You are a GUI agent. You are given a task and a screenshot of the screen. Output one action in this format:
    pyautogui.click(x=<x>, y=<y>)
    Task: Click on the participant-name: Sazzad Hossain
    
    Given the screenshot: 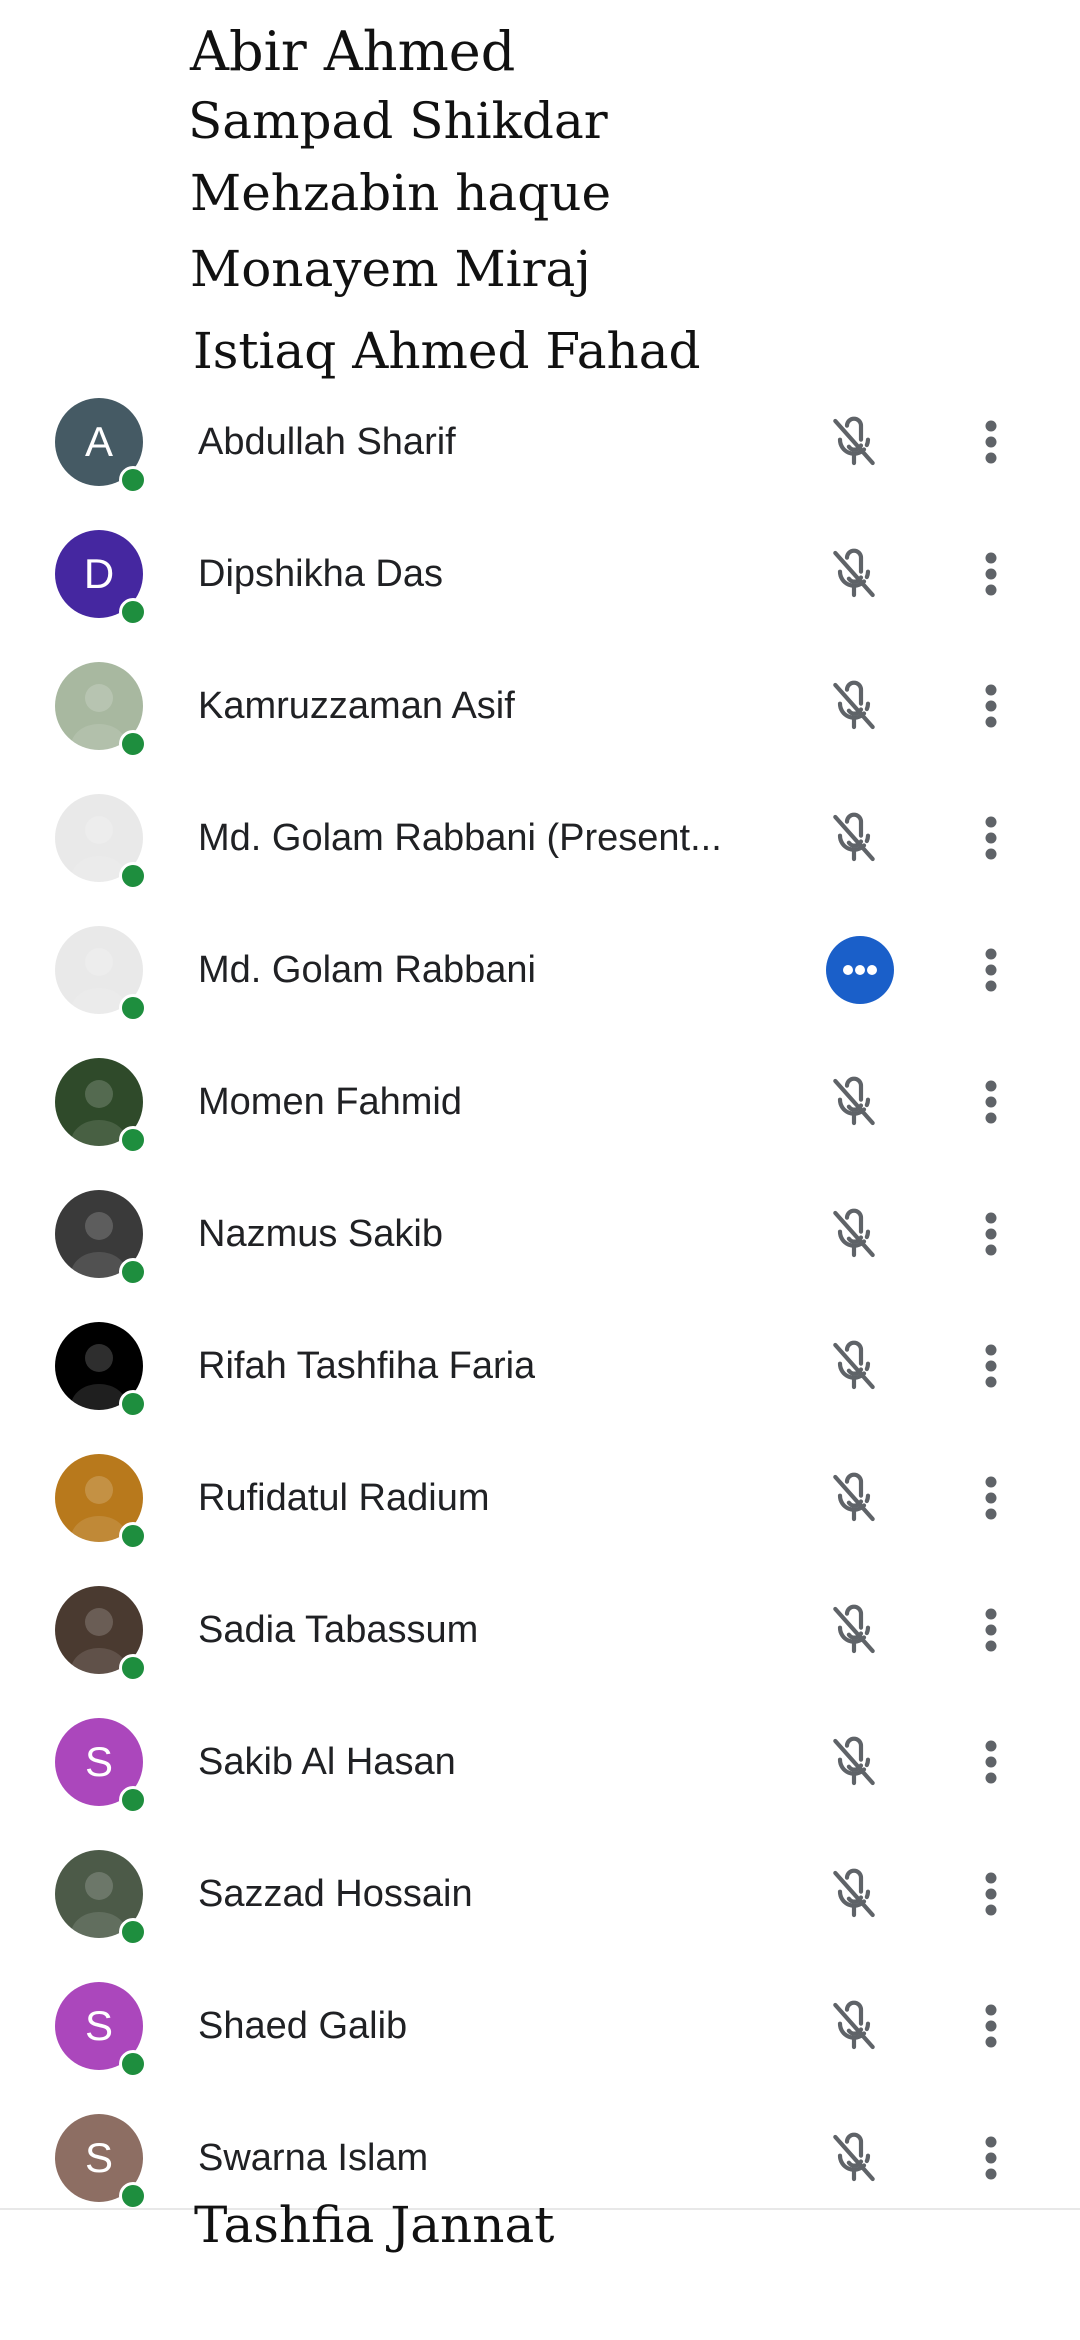 What is the action you would take?
    pyautogui.click(x=335, y=1894)
    